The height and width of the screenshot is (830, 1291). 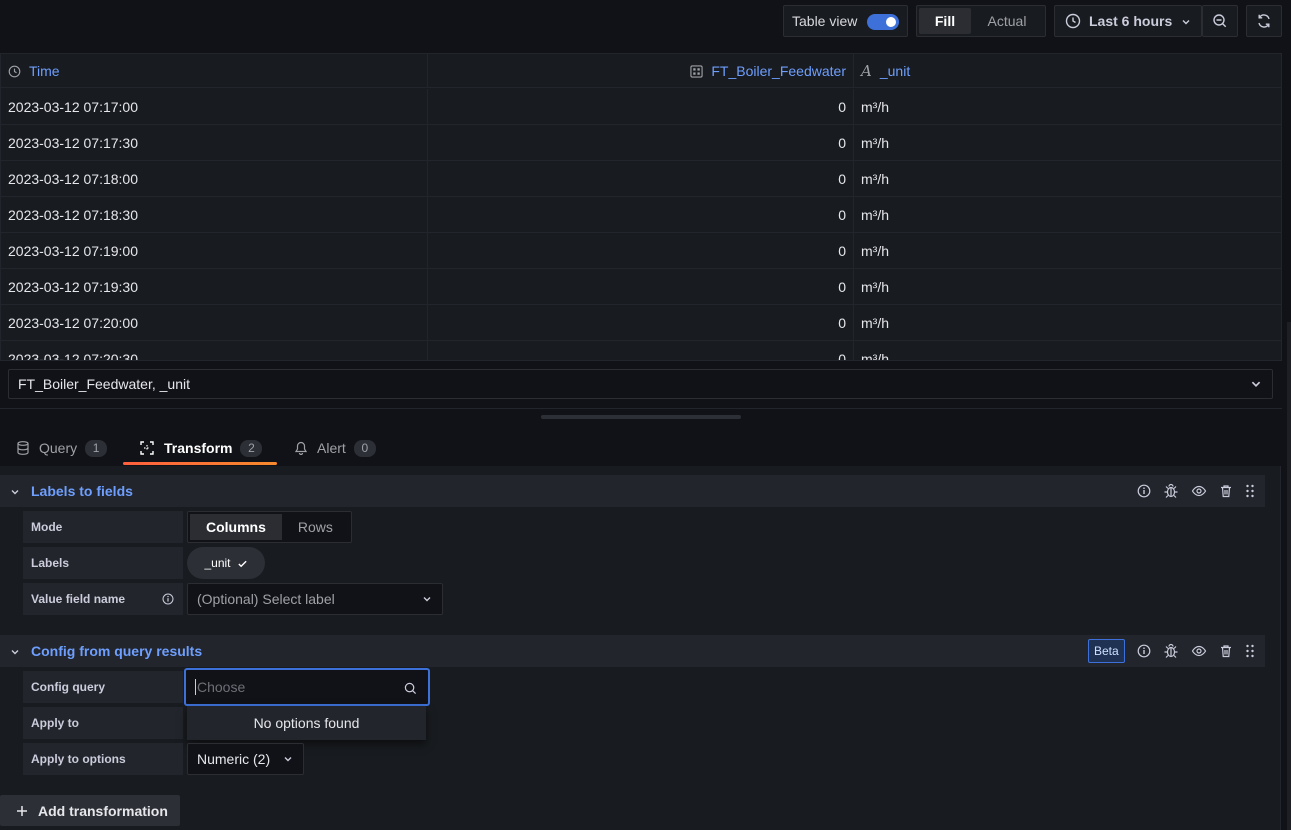 I want to click on beta-badge: Beta, so click(x=1106, y=651).